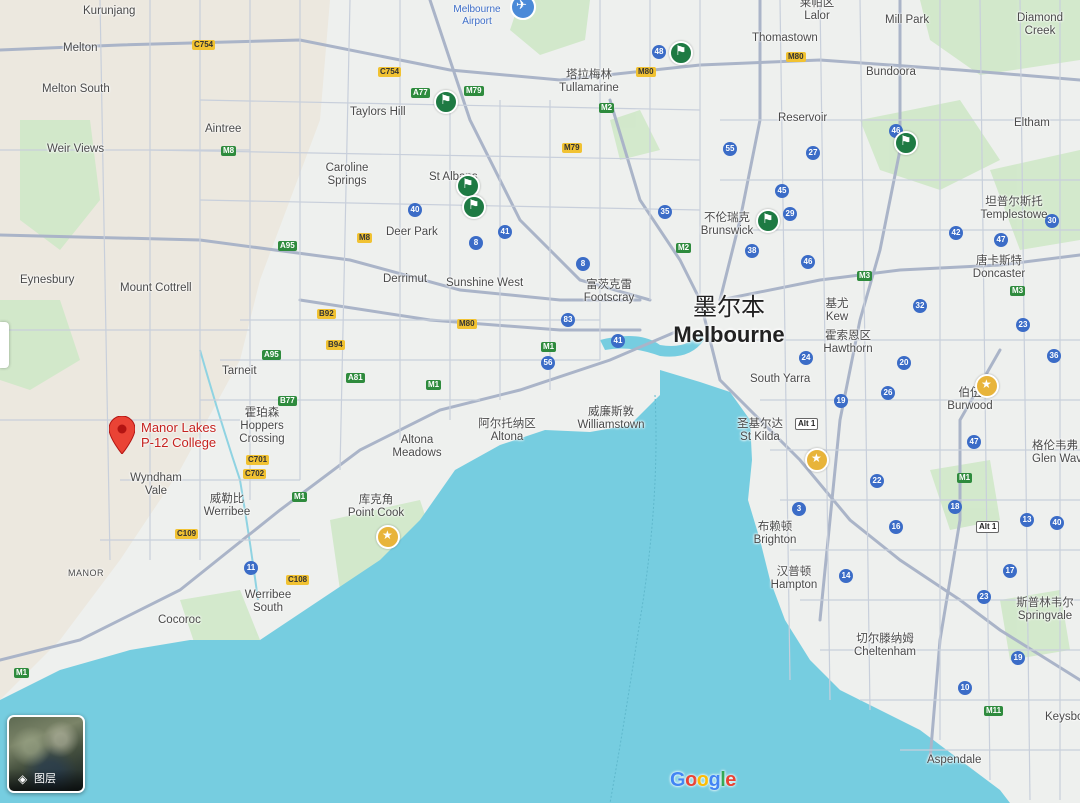  What do you see at coordinates (1032, 123) in the screenshot?
I see `map-label: Eltham` at bounding box center [1032, 123].